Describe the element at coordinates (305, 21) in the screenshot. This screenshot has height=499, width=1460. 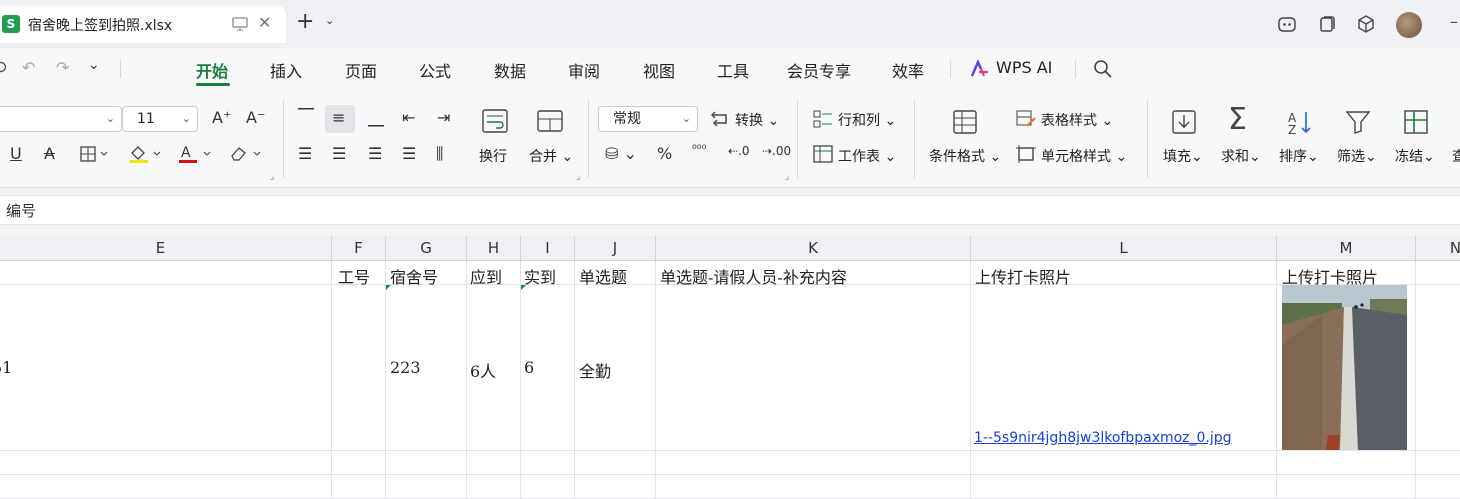
I see `new-tab-icon: +` at that location.